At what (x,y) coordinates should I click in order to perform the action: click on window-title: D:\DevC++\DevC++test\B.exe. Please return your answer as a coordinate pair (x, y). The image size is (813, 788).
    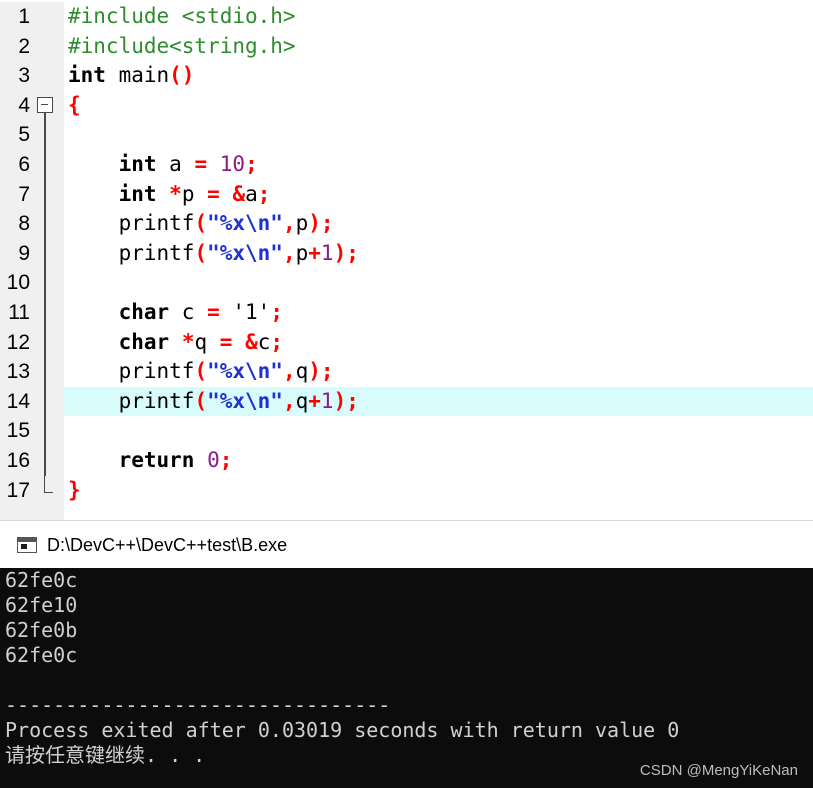
    Looking at the image, I should click on (167, 545).